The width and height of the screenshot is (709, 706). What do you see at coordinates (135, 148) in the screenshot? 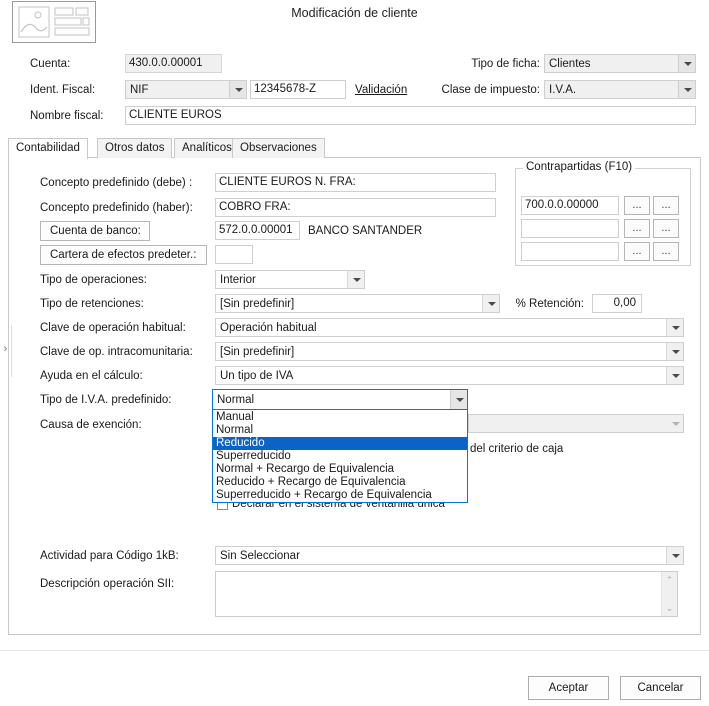
I see `tab-otros-datos: Otros datos` at bounding box center [135, 148].